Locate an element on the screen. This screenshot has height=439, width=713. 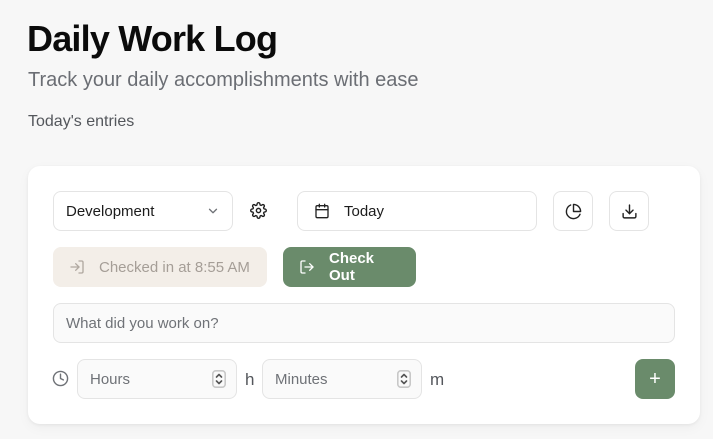
login-icon is located at coordinates (77, 267).